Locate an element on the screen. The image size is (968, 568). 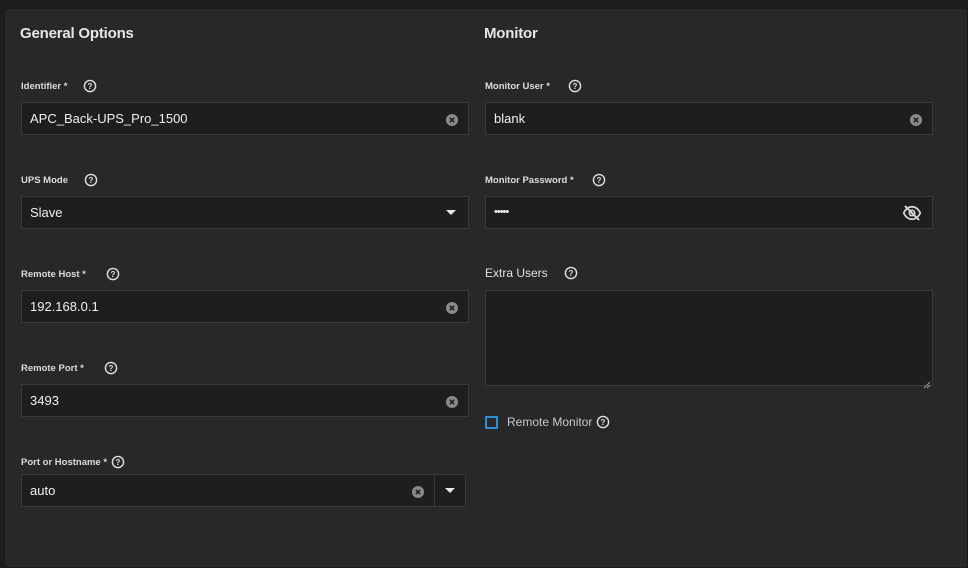
port-or-hostname-input: auto is located at coordinates (228, 490).